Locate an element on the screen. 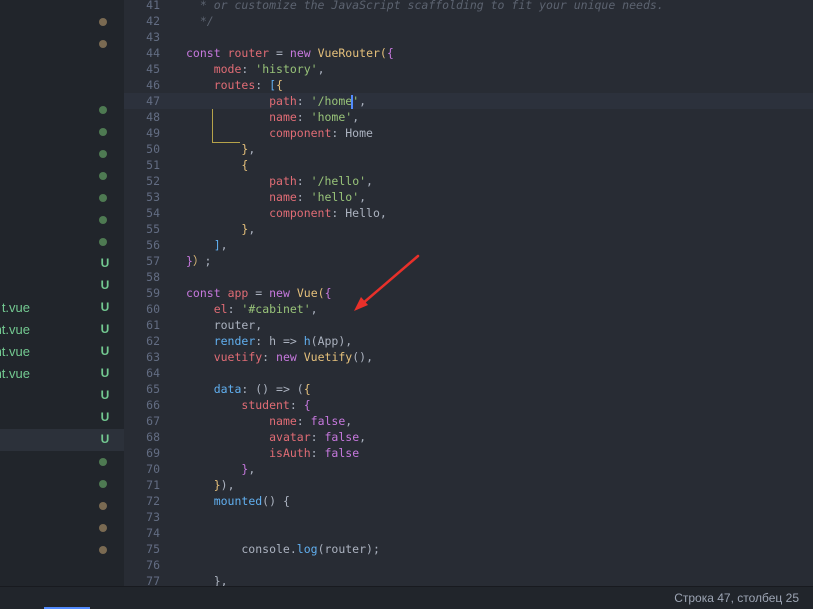  line-number: 76 is located at coordinates (153, 565).